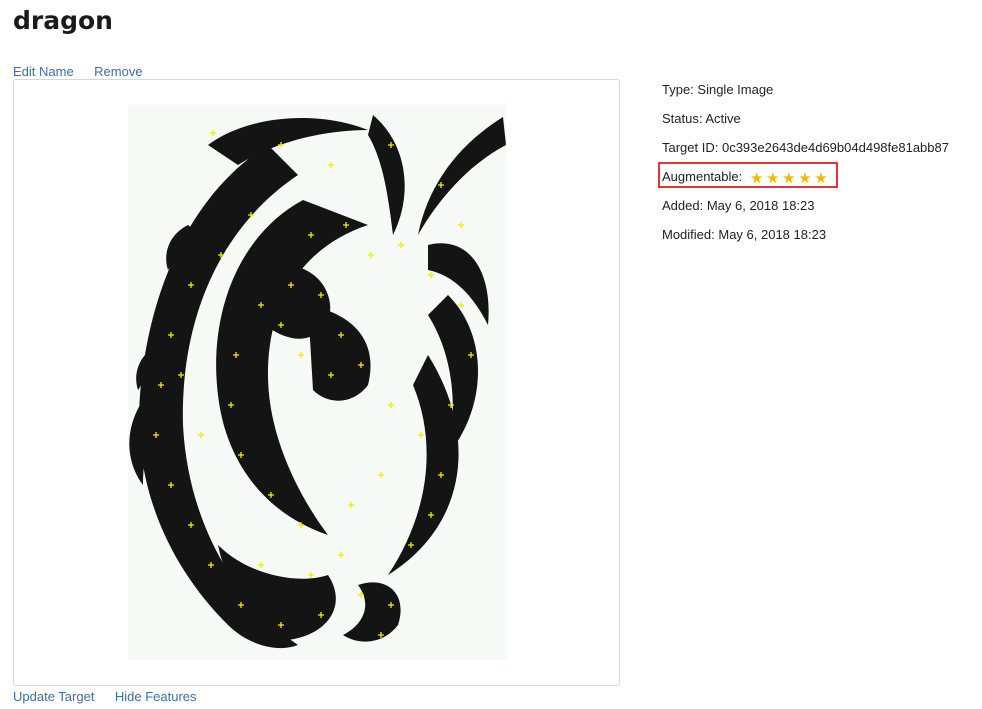 This screenshot has height=709, width=982. What do you see at coordinates (744, 234) in the screenshot?
I see `target-modified: Modified: May 6, 2018 18:23` at bounding box center [744, 234].